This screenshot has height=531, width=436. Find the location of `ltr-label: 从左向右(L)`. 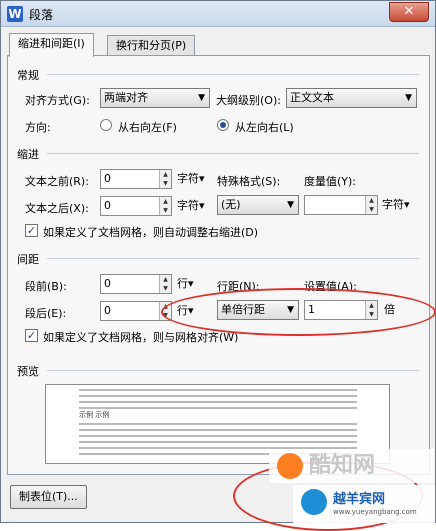

ltr-label: 从左向右(L) is located at coordinates (264, 127).